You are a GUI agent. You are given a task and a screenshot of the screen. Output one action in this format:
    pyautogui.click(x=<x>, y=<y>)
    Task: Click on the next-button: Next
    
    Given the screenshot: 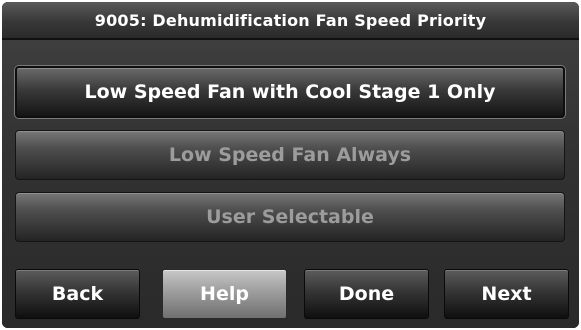 What is the action you would take?
    pyautogui.click(x=506, y=294)
    